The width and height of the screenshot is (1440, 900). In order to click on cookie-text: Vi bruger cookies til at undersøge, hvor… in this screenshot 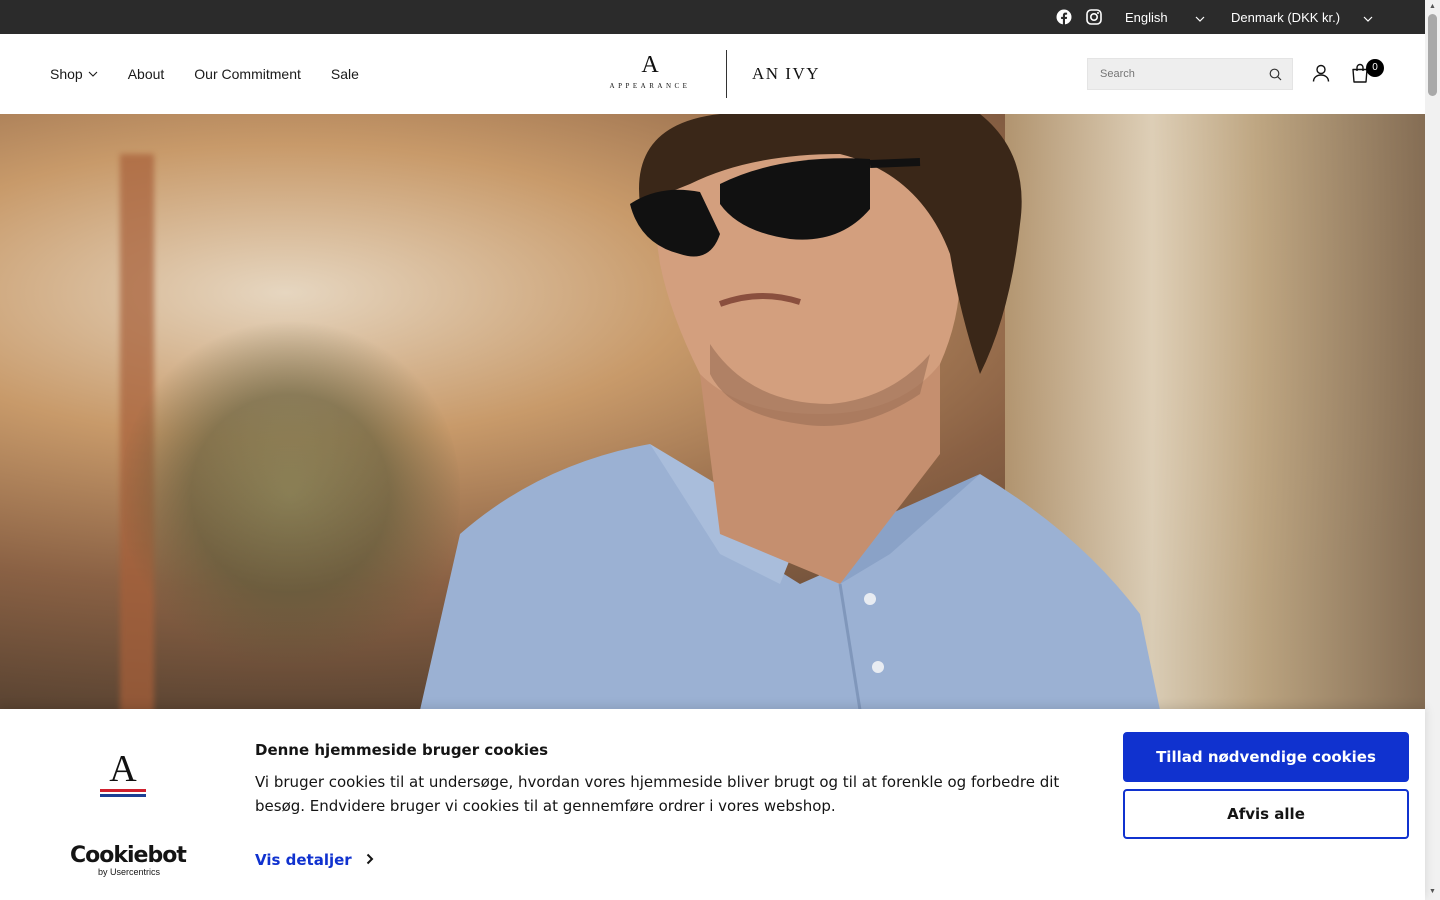, I will do `click(657, 794)`.